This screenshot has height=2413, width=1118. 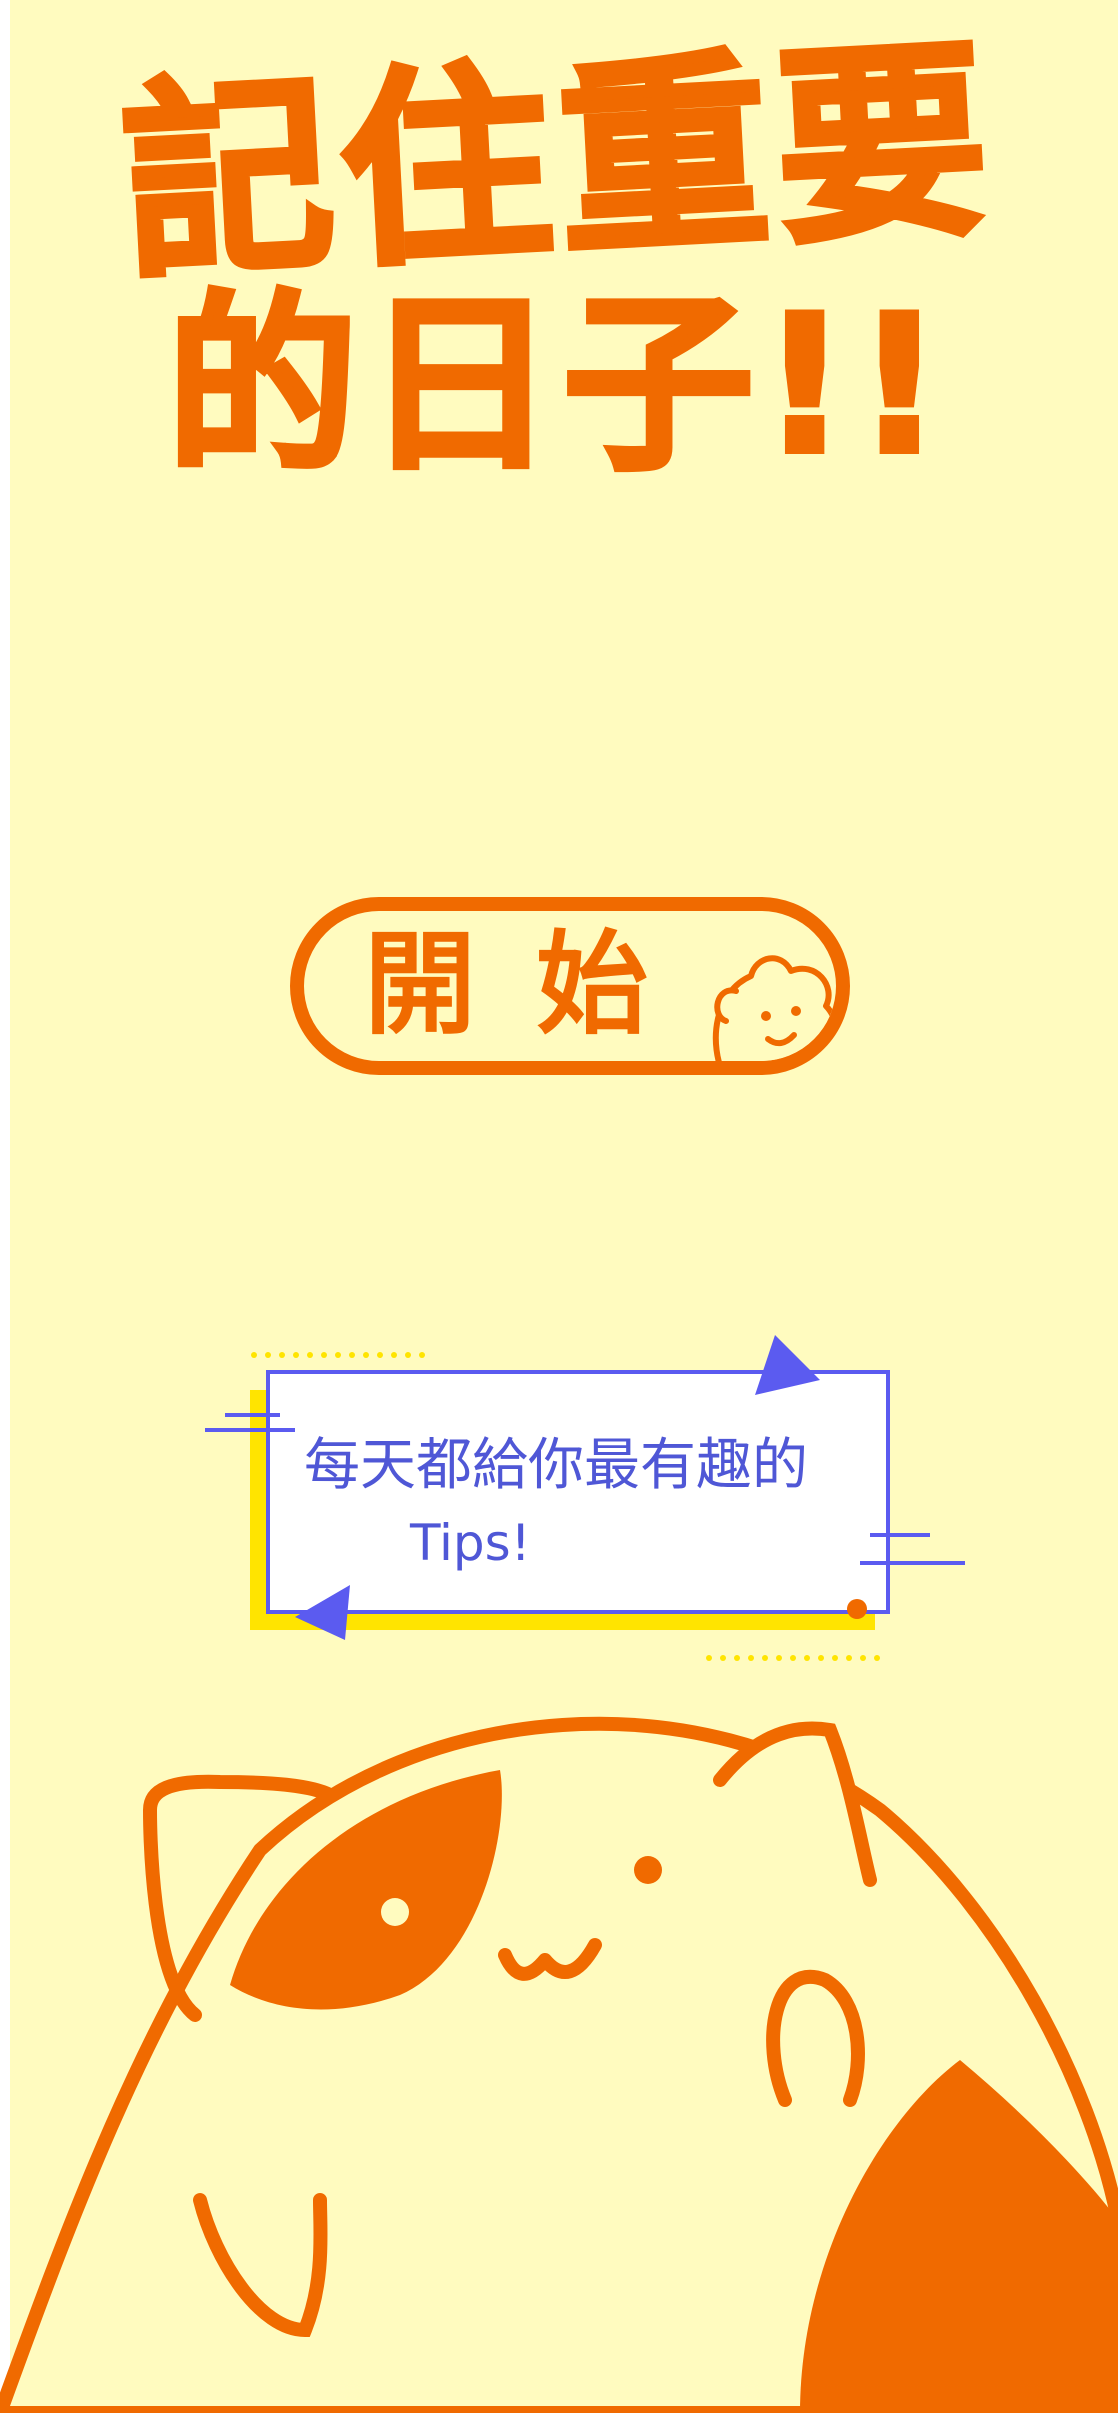 I want to click on line-deco-right, so click(x=912, y=1549).